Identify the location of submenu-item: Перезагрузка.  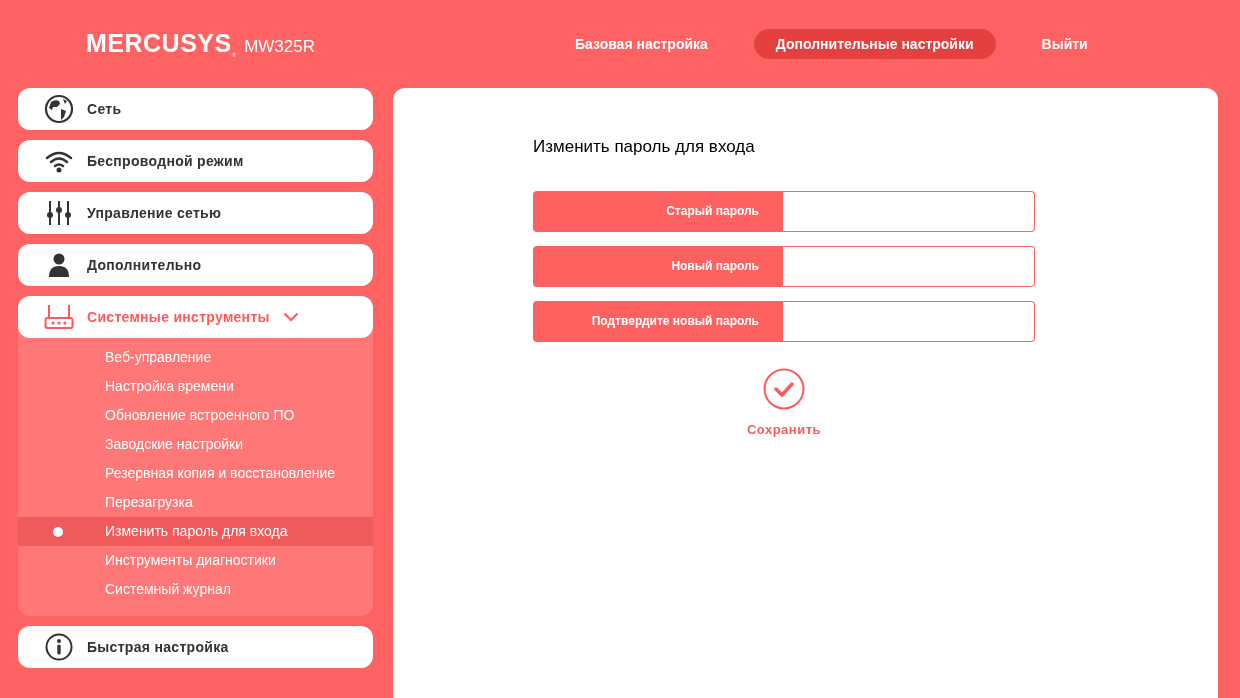
(195, 502).